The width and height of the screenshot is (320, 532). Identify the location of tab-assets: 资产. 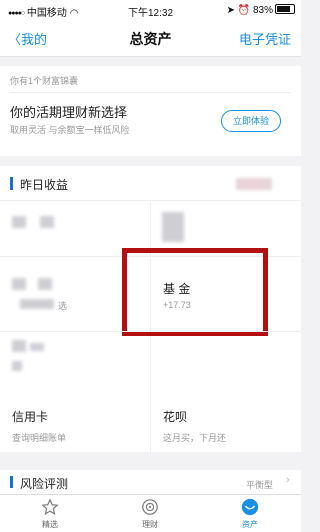
(250, 513).